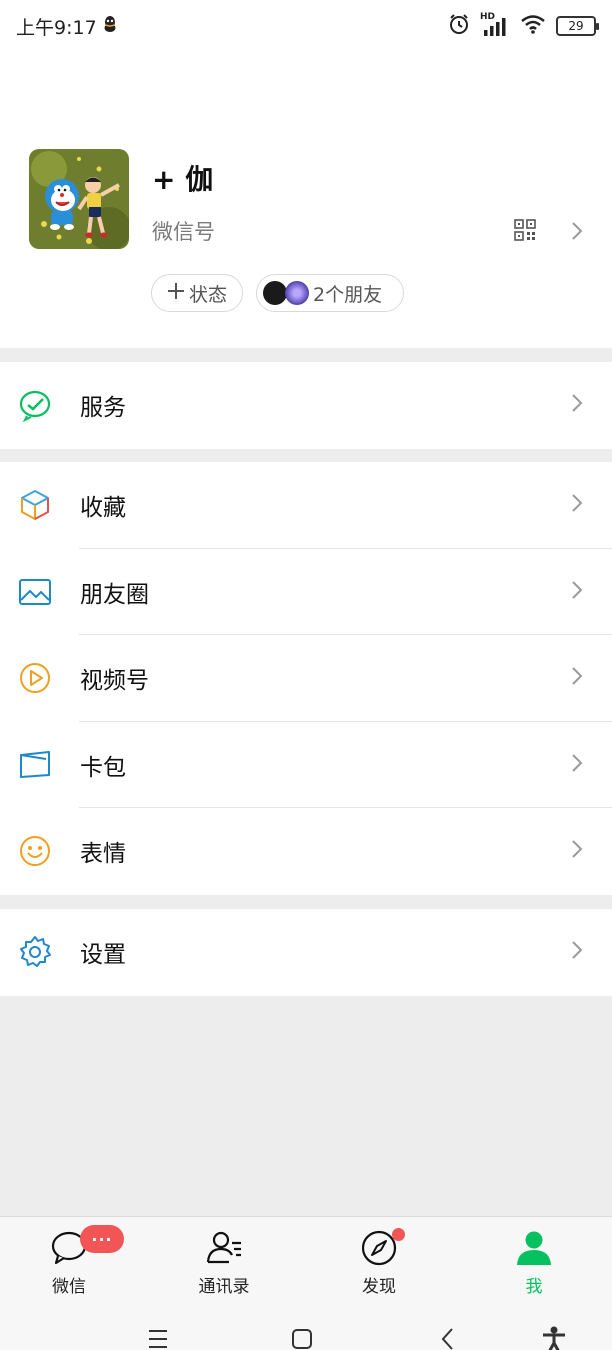  What do you see at coordinates (35, 952) in the screenshot?
I see `gear-icon` at bounding box center [35, 952].